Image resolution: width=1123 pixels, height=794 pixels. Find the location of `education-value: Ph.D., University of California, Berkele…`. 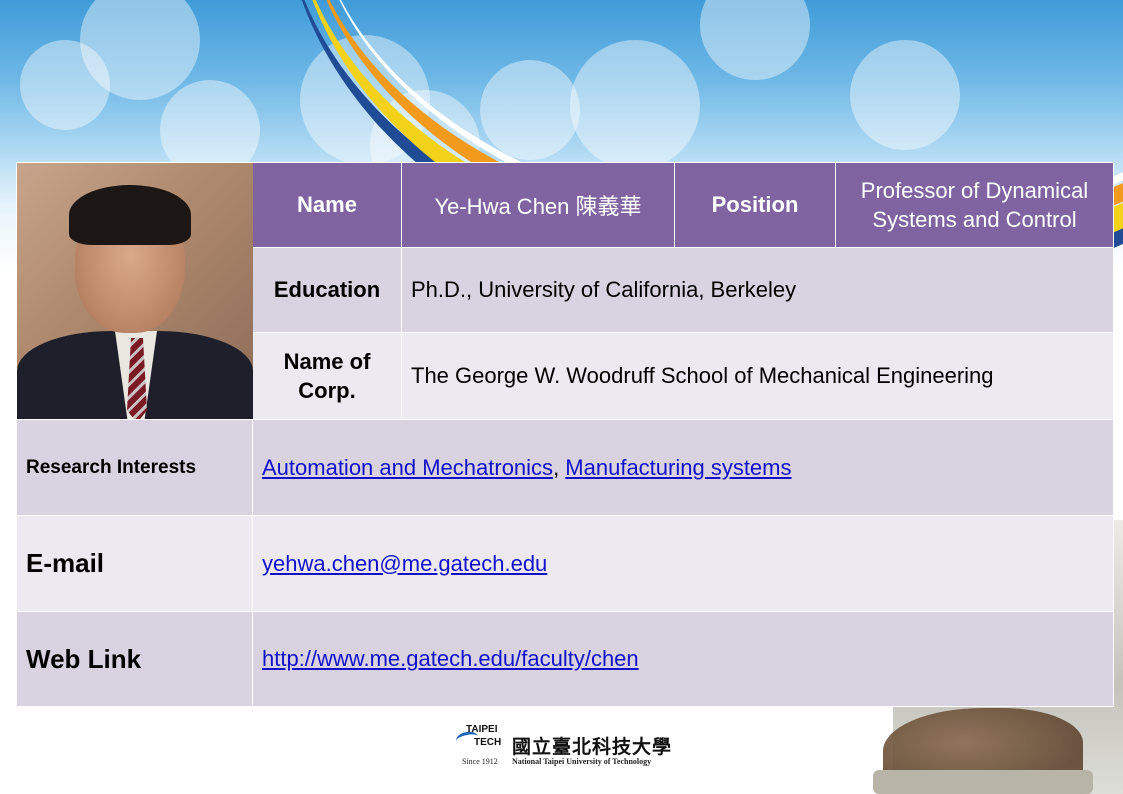

education-value: Ph.D., University of California, Berkele… is located at coordinates (757, 289).